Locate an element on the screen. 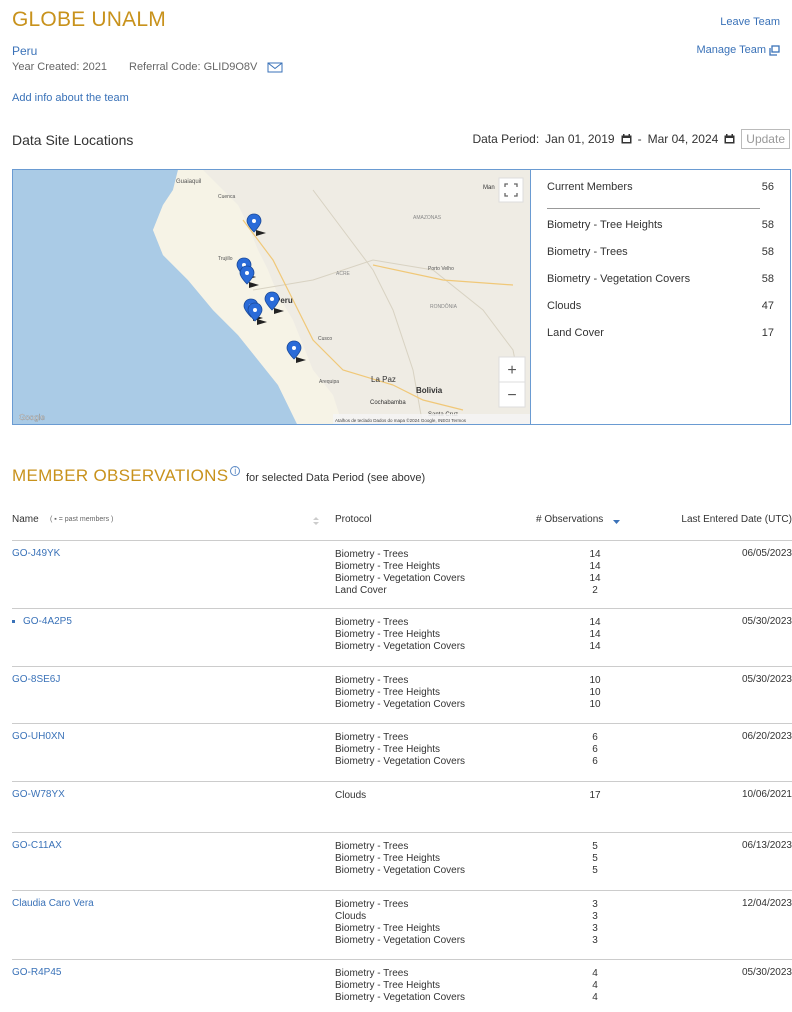 The image size is (792, 1012). start-date: Jan 01, 2019 is located at coordinates (579, 139).